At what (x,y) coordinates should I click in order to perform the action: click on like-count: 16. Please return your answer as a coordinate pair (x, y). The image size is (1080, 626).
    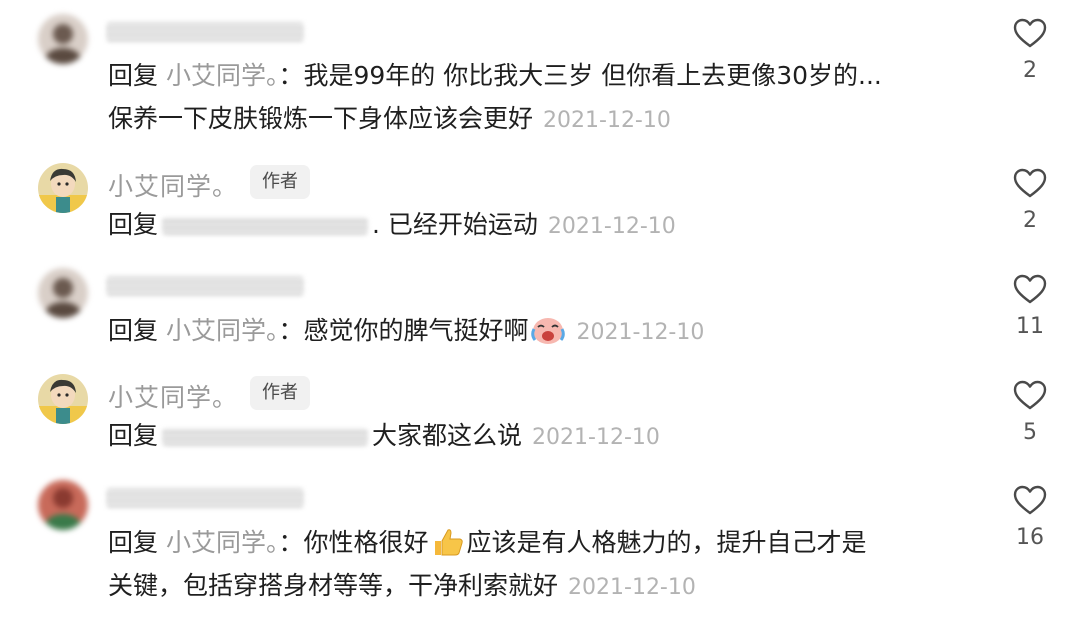
    Looking at the image, I should click on (1030, 537).